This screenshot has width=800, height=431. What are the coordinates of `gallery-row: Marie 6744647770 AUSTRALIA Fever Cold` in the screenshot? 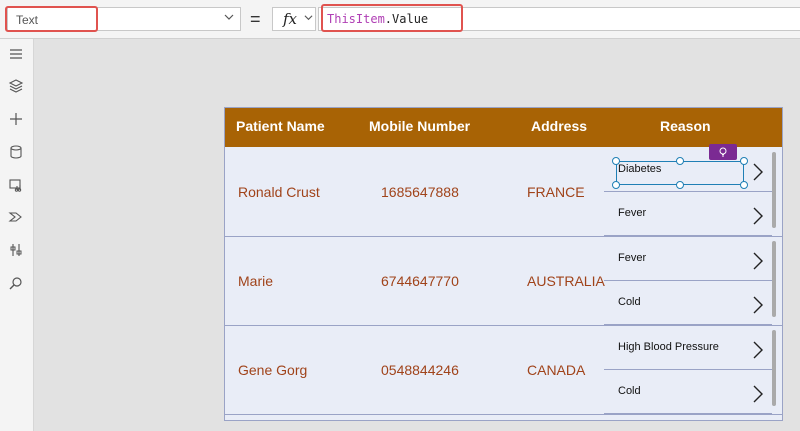 It's located at (503, 281).